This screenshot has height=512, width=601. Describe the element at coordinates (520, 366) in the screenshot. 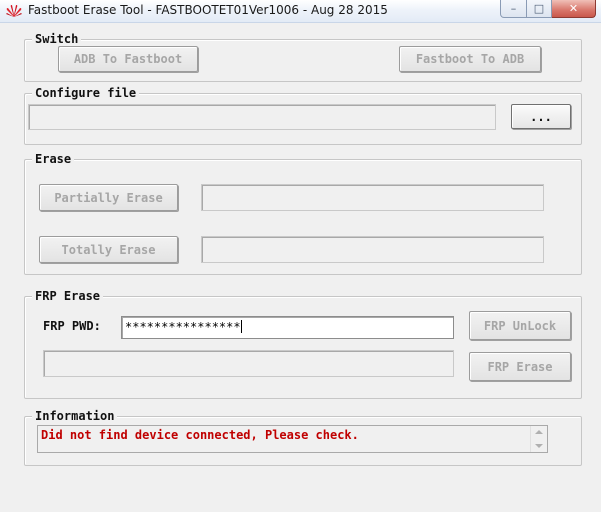

I see `frp-erase-button: FRP Erase` at that location.